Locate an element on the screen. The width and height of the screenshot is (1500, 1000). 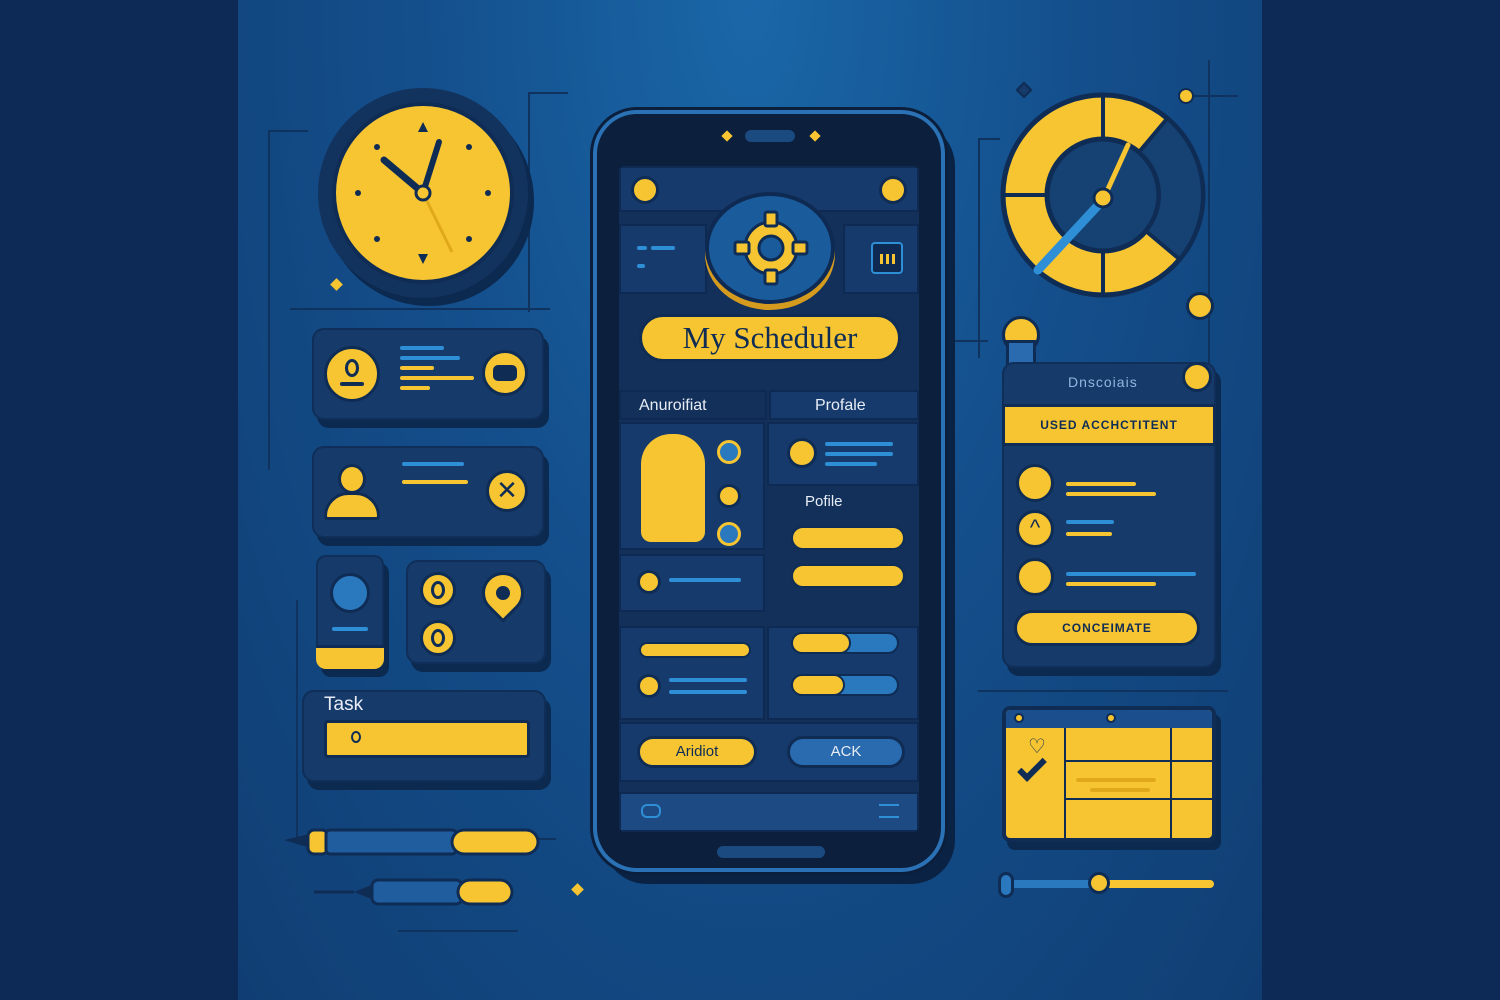
mini-phone-widget is located at coordinates (350, 612).